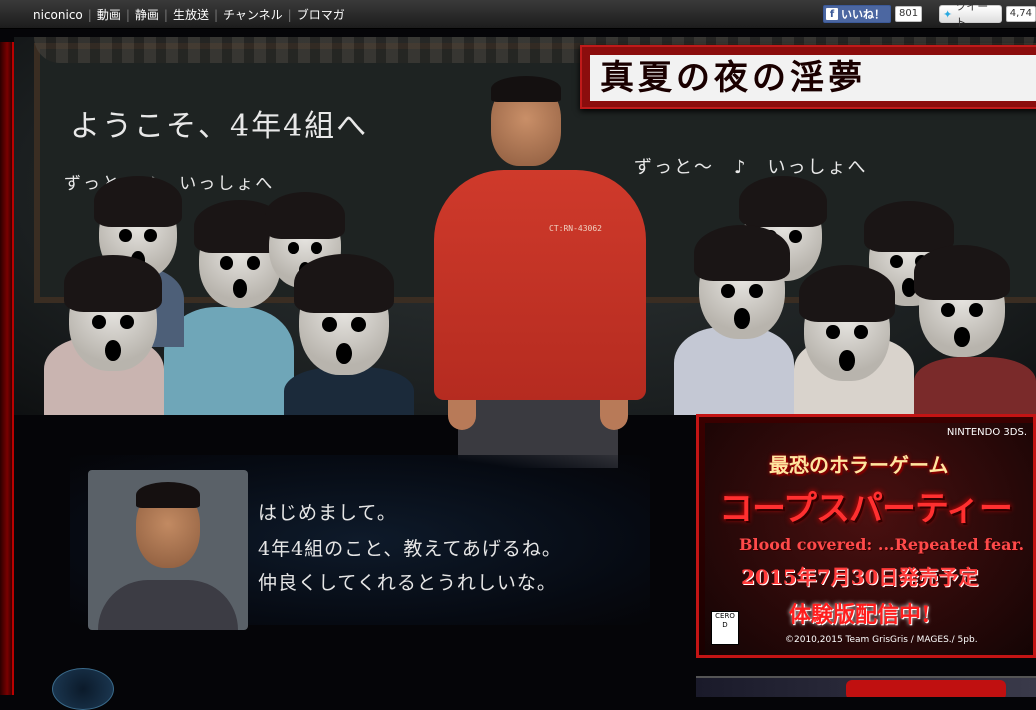 The image size is (1036, 710). Describe the element at coordinates (860, 615) in the screenshot. I see `ad-demo-notice: 体験版配信中!` at that location.